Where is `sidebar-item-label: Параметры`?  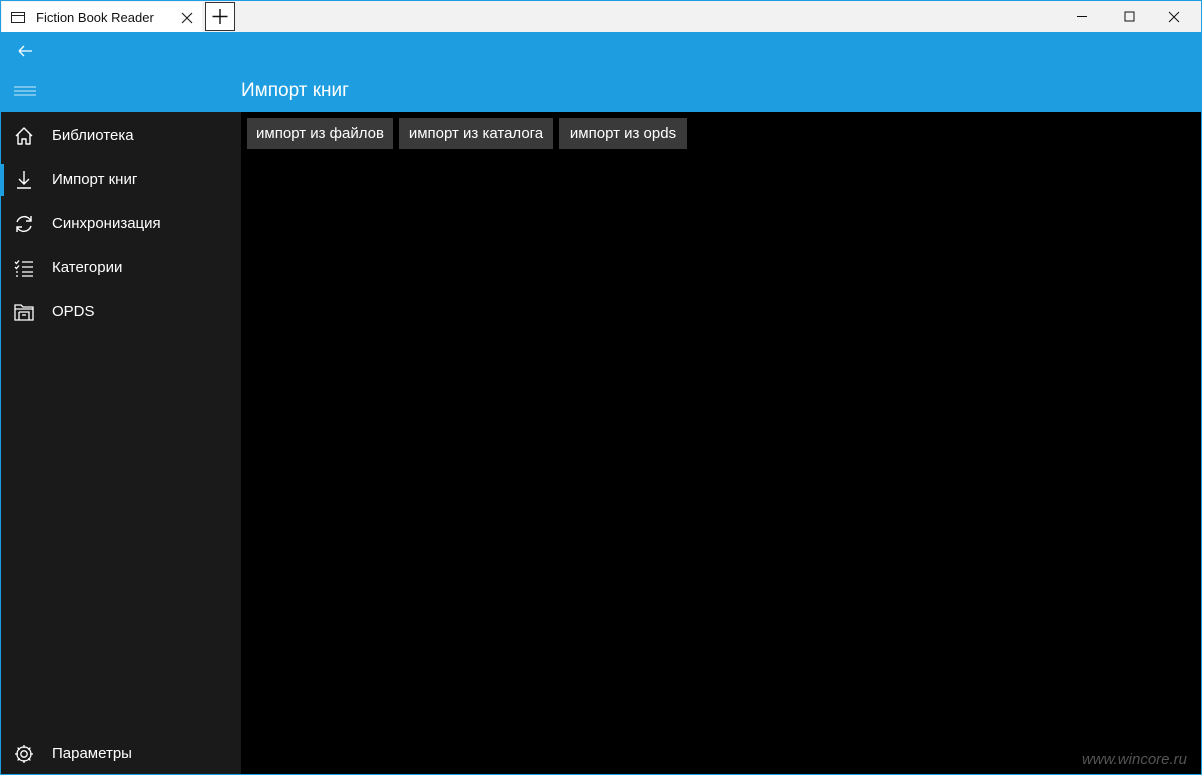 sidebar-item-label: Параметры is located at coordinates (92, 753).